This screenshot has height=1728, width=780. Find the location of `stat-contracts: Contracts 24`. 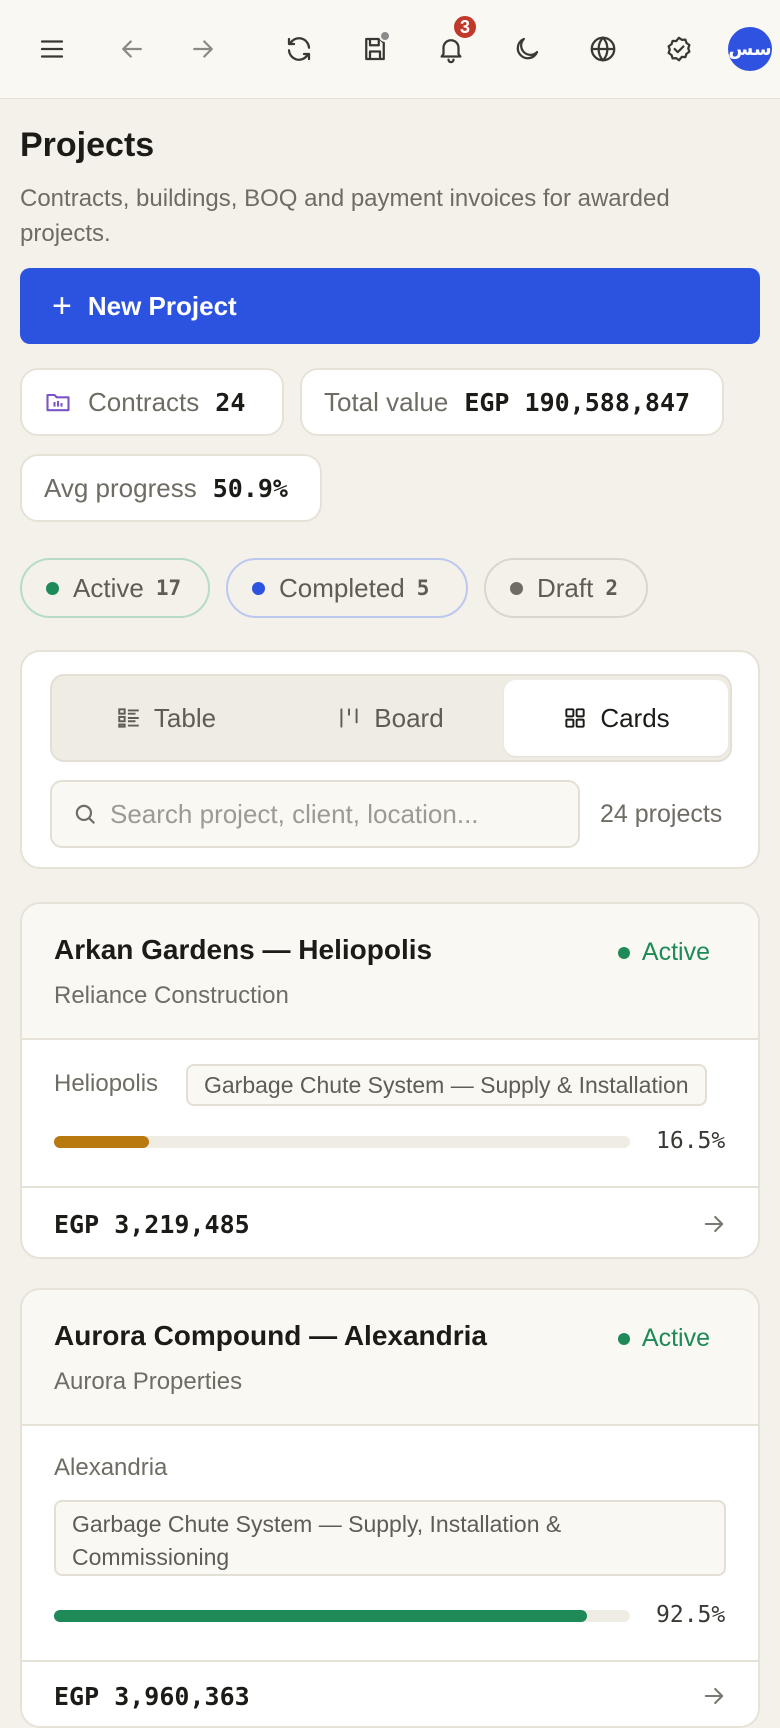

stat-contracts: Contracts 24 is located at coordinates (152, 402).